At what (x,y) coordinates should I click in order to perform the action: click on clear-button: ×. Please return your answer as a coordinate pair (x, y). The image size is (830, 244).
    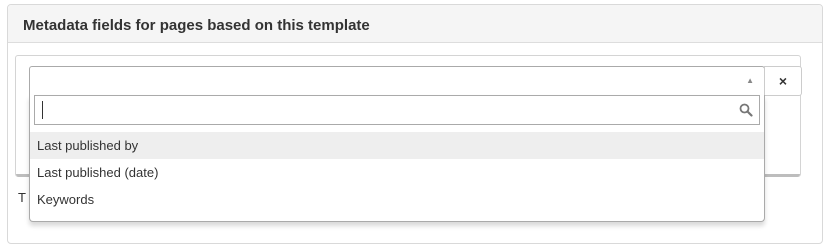
    Looking at the image, I should click on (783, 81).